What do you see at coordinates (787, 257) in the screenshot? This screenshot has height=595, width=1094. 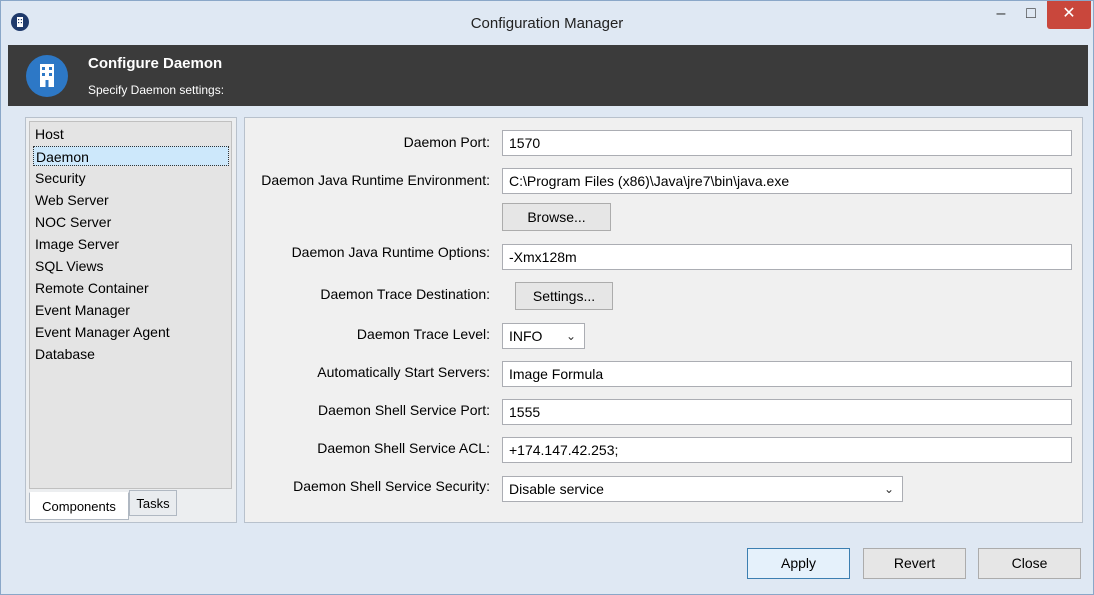 I see `jre-options-input: -Xmx128m` at bounding box center [787, 257].